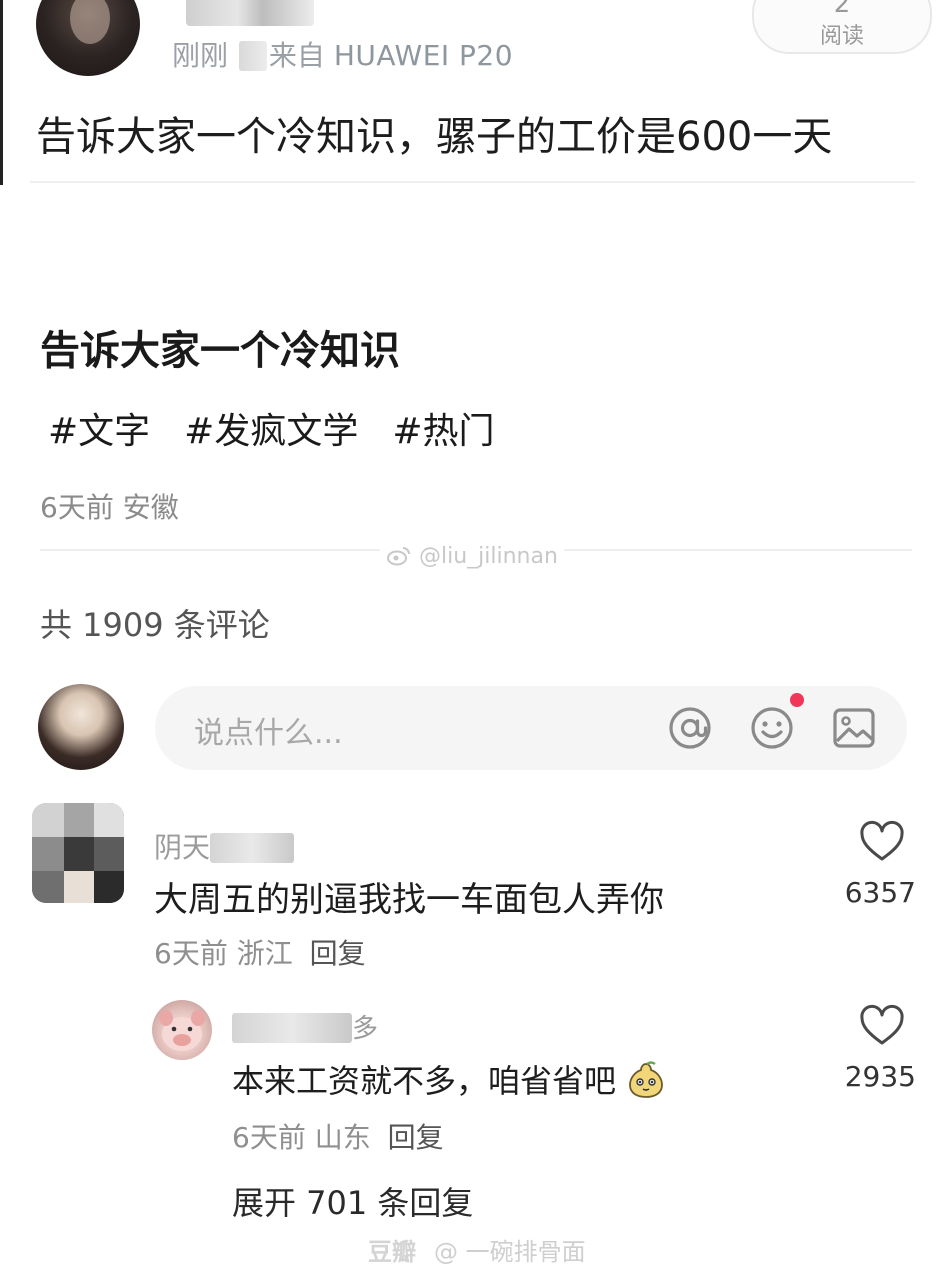 The image size is (945, 1267). Describe the element at coordinates (77, 507) in the screenshot. I see `article-time: 6天前` at that location.